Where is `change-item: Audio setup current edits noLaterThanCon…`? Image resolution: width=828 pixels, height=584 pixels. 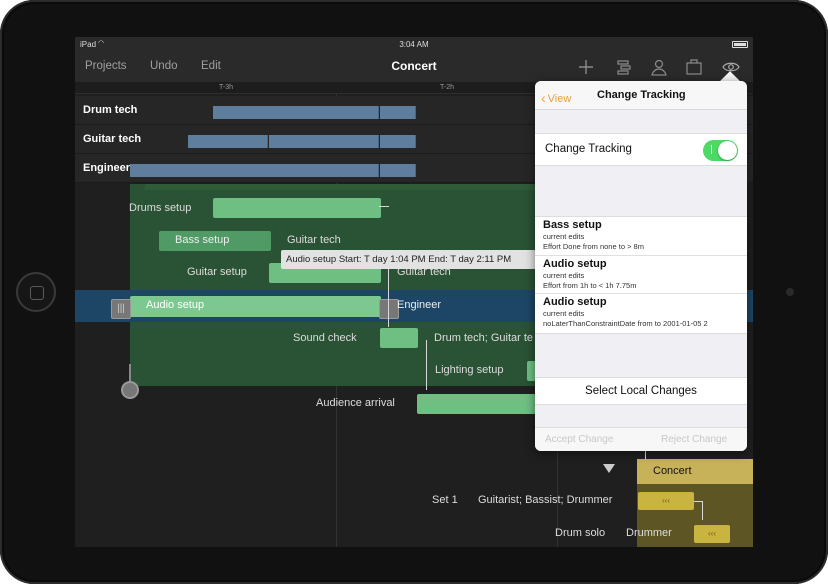 change-item: Audio setup current edits noLaterThanCon… is located at coordinates (641, 313).